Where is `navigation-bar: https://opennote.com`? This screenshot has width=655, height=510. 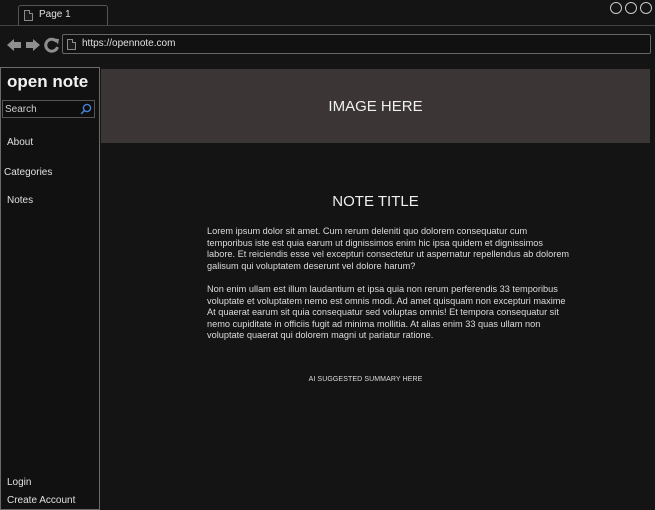
navigation-bar: https://opennote.com is located at coordinates (327, 46).